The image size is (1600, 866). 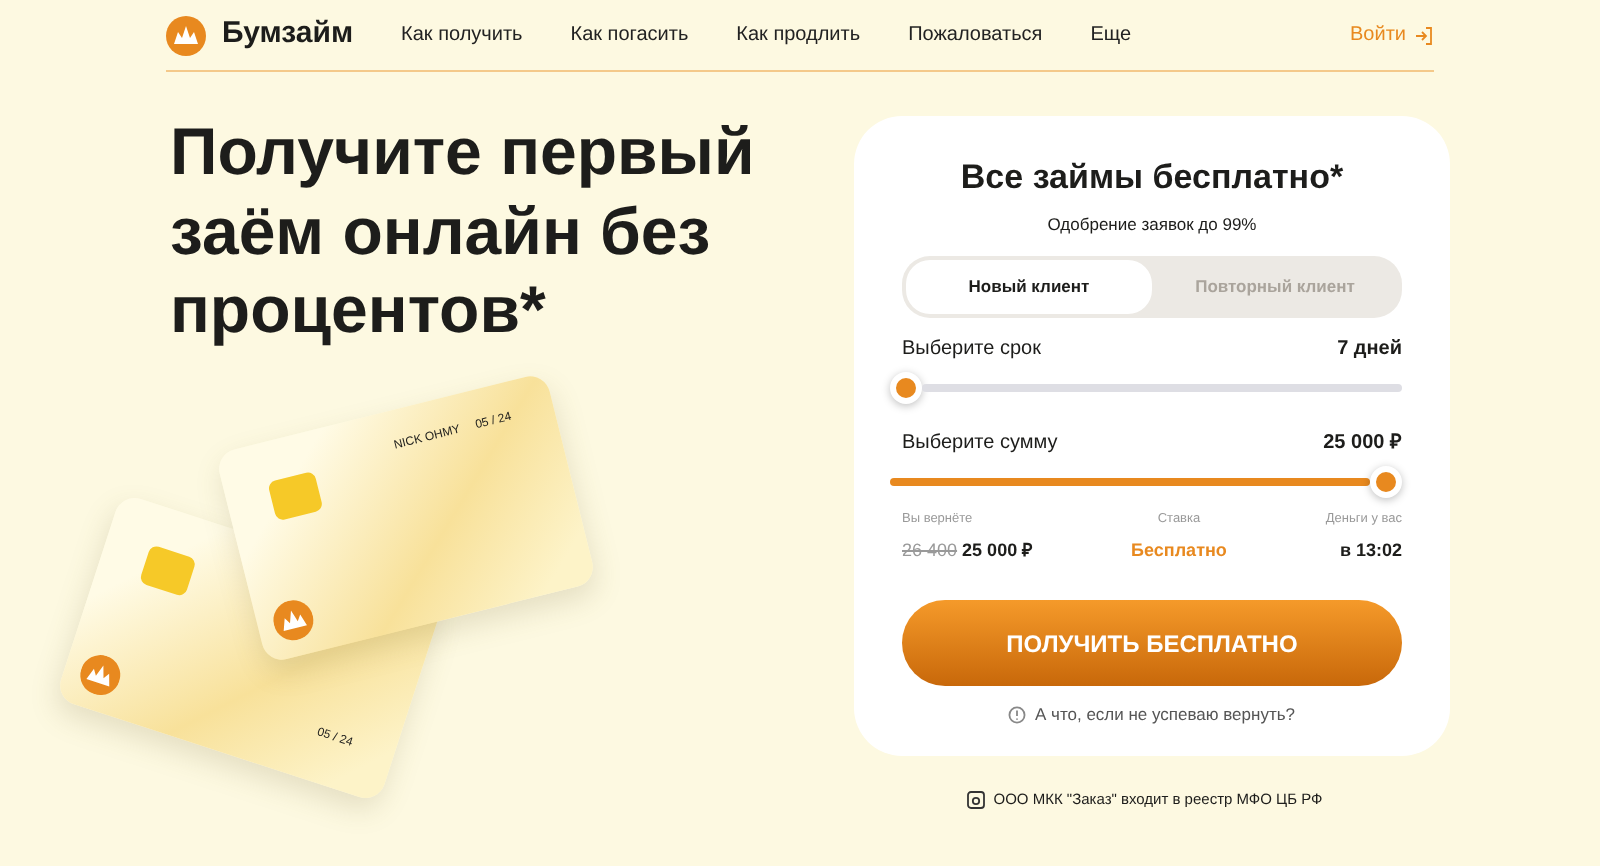 What do you see at coordinates (288, 34) in the screenshot?
I see `brand-name: Бумзайм` at bounding box center [288, 34].